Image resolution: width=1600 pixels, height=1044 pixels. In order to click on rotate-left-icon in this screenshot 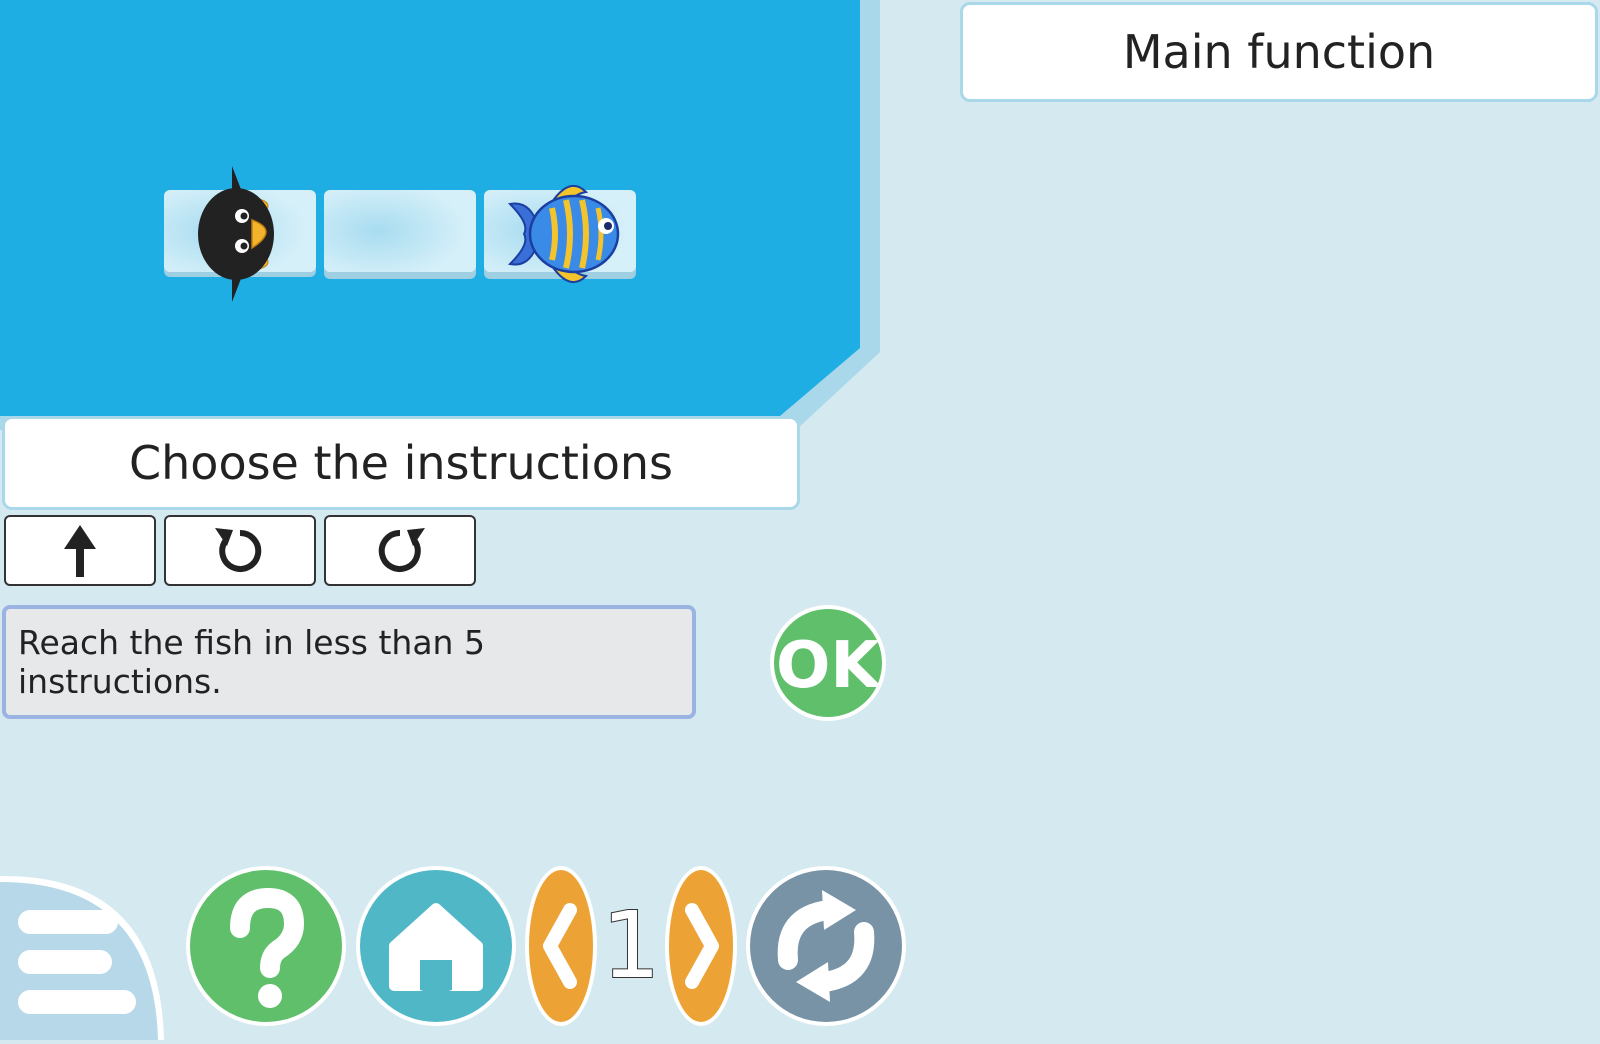, I will do `click(238, 549)`.